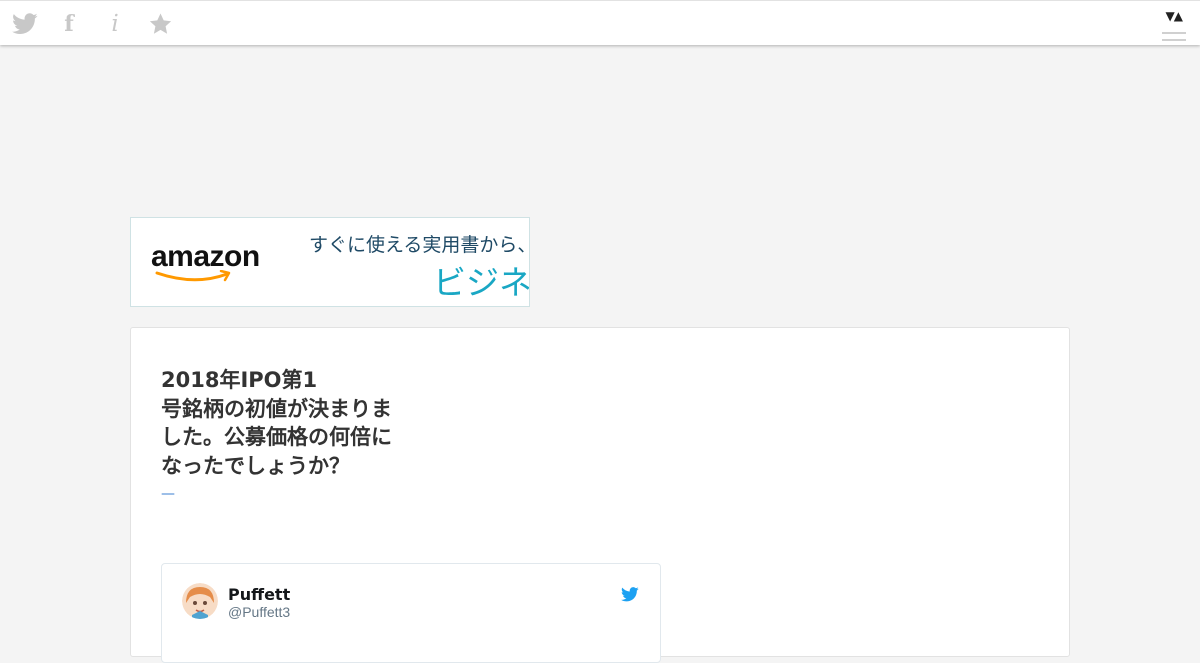 The height and width of the screenshot is (663, 1200). Describe the element at coordinates (193, 276) in the screenshot. I see `amazon-smile-icon` at that location.